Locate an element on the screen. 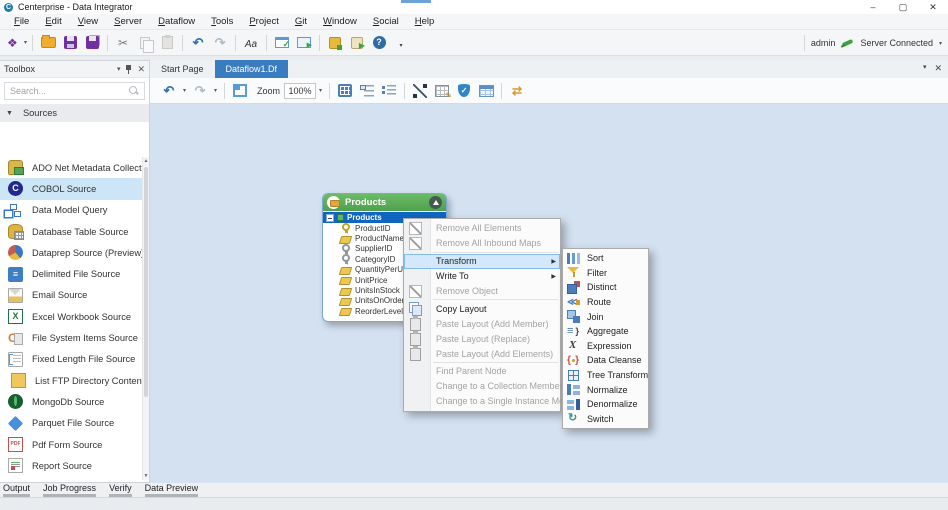 This screenshot has width=948, height=510. menu-item: File is located at coordinates (21, 21).